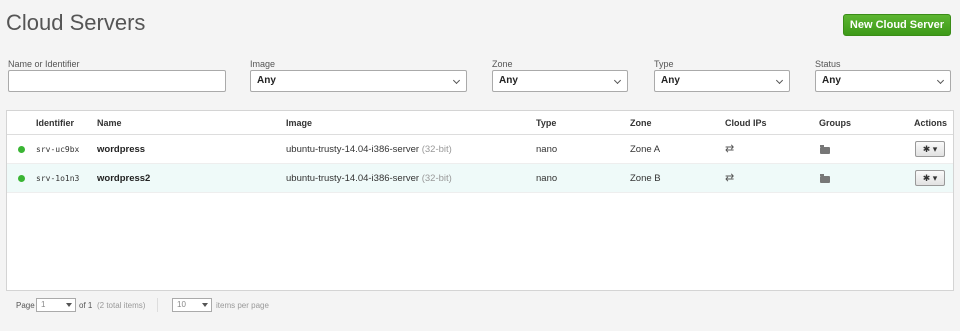 The height and width of the screenshot is (331, 960). Describe the element at coordinates (157, 305) in the screenshot. I see `pager-divider` at that location.